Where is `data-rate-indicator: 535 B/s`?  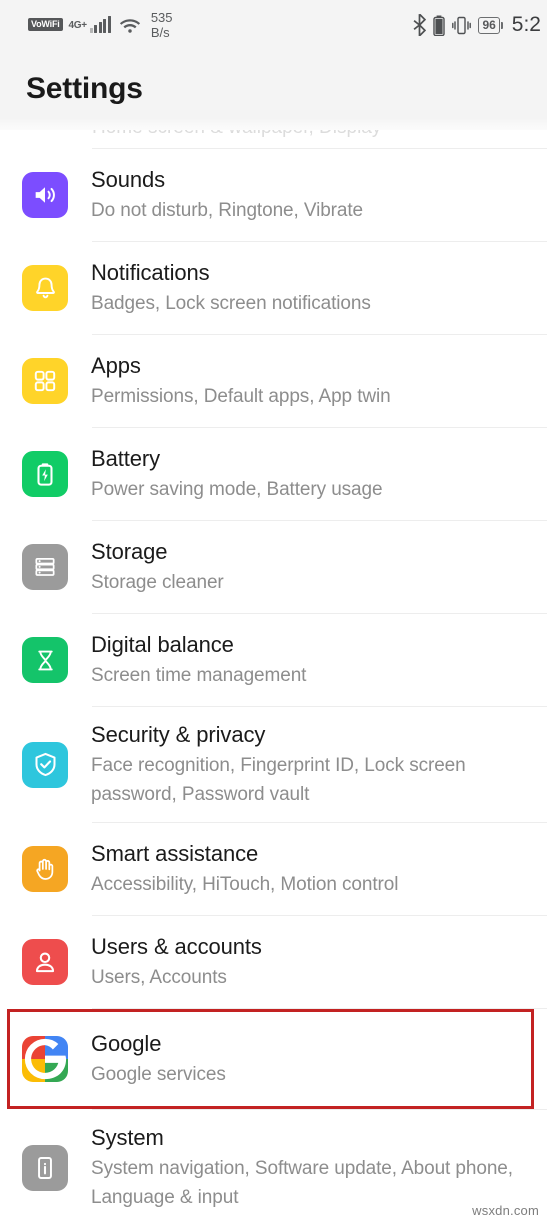
data-rate-indicator: 535 B/s is located at coordinates (162, 25).